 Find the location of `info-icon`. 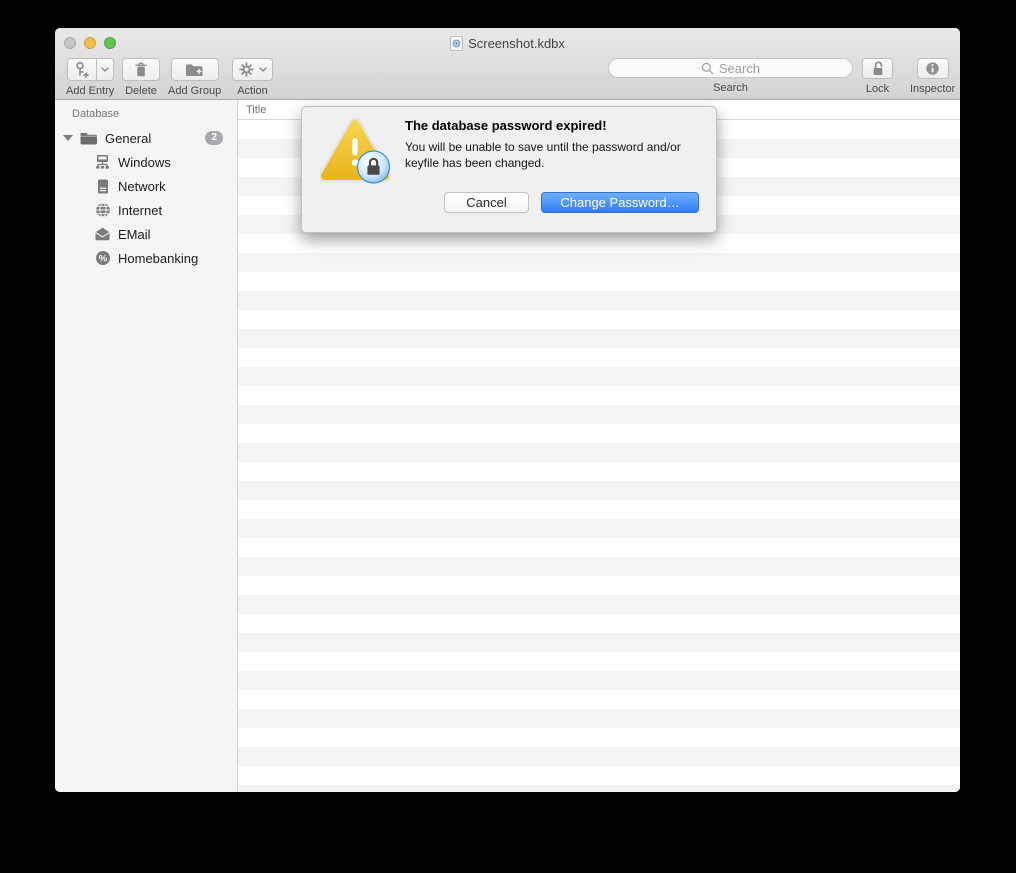

info-icon is located at coordinates (932, 68).